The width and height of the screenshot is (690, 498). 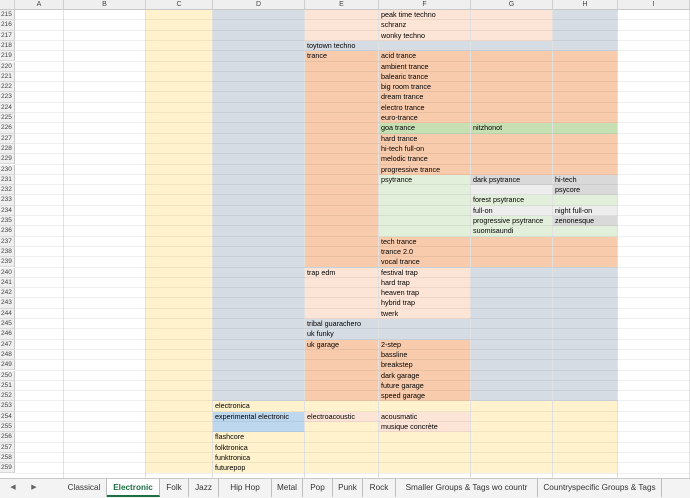 I want to click on column-header-c: C, so click(x=179, y=5).